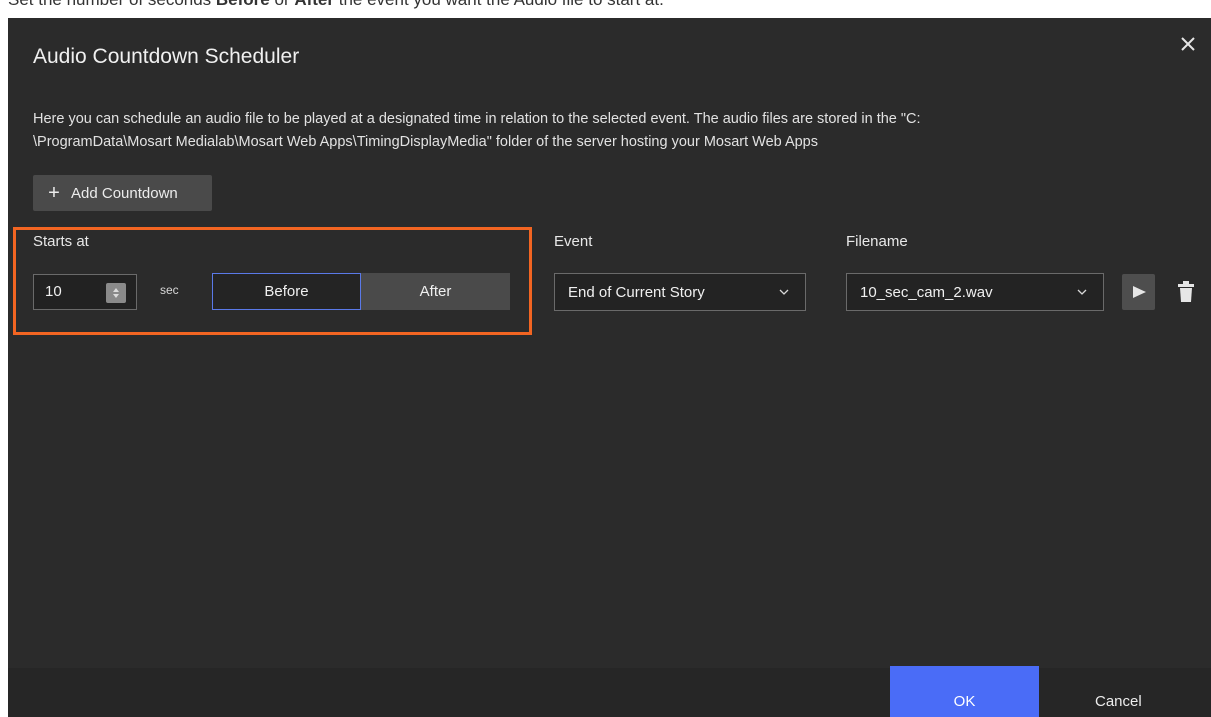 The height and width of the screenshot is (717, 1211). I want to click on filename-select: 10_sec_cam_2.wav, so click(975, 292).